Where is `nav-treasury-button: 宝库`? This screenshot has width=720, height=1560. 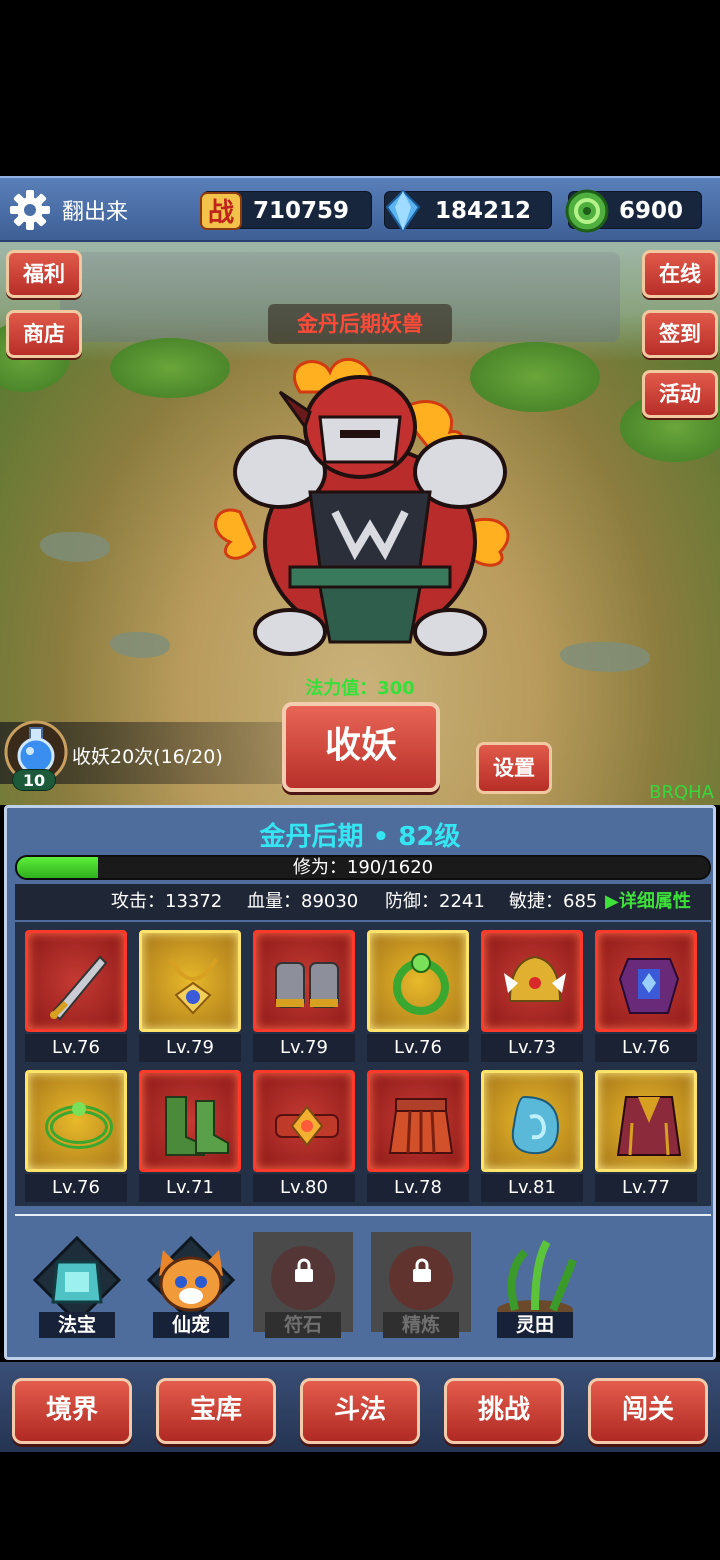 nav-treasury-button: 宝库 is located at coordinates (216, 1411).